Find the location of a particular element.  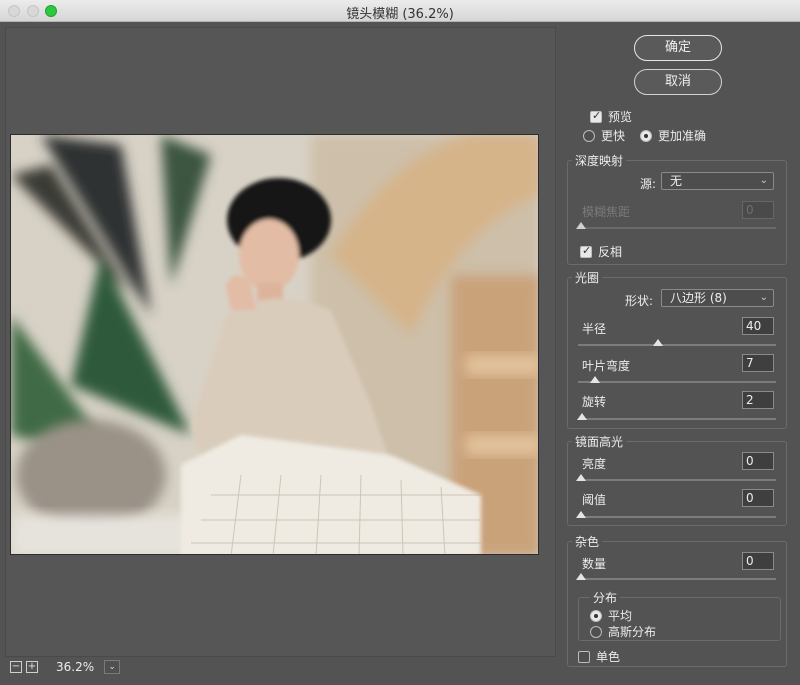

radius-thumb is located at coordinates (658, 342).